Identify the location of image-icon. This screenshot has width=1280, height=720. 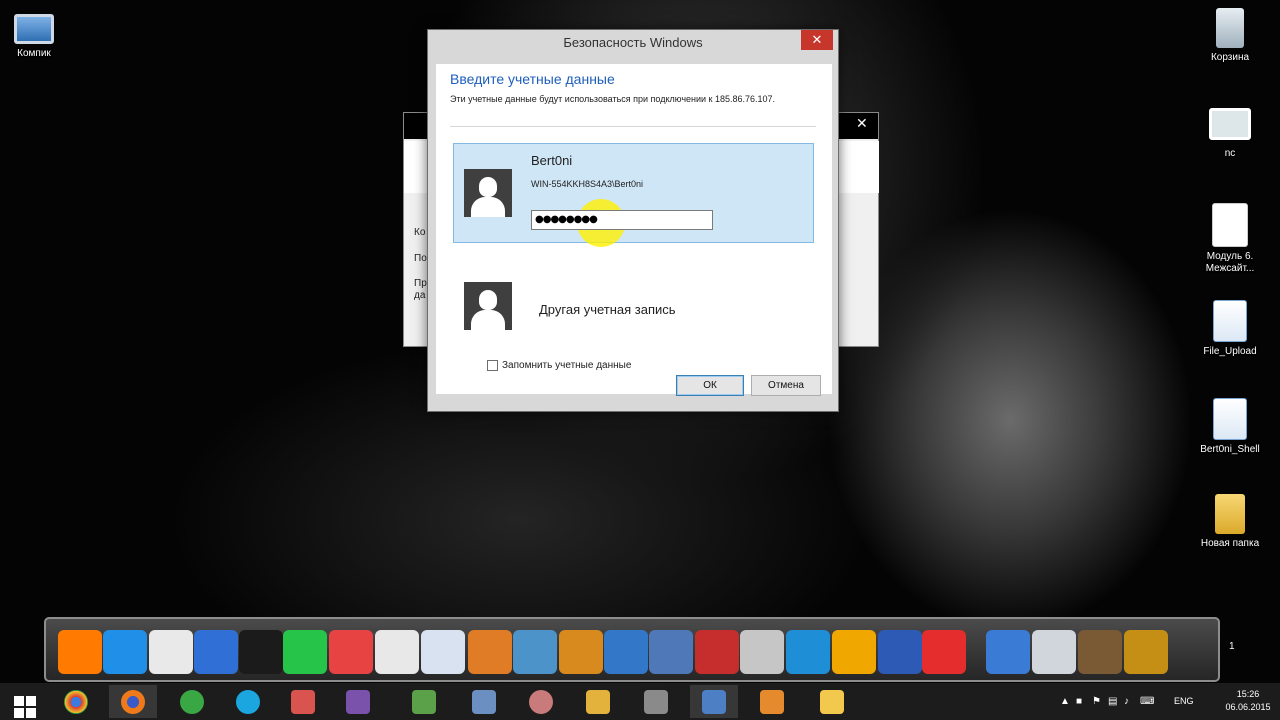
(424, 702).